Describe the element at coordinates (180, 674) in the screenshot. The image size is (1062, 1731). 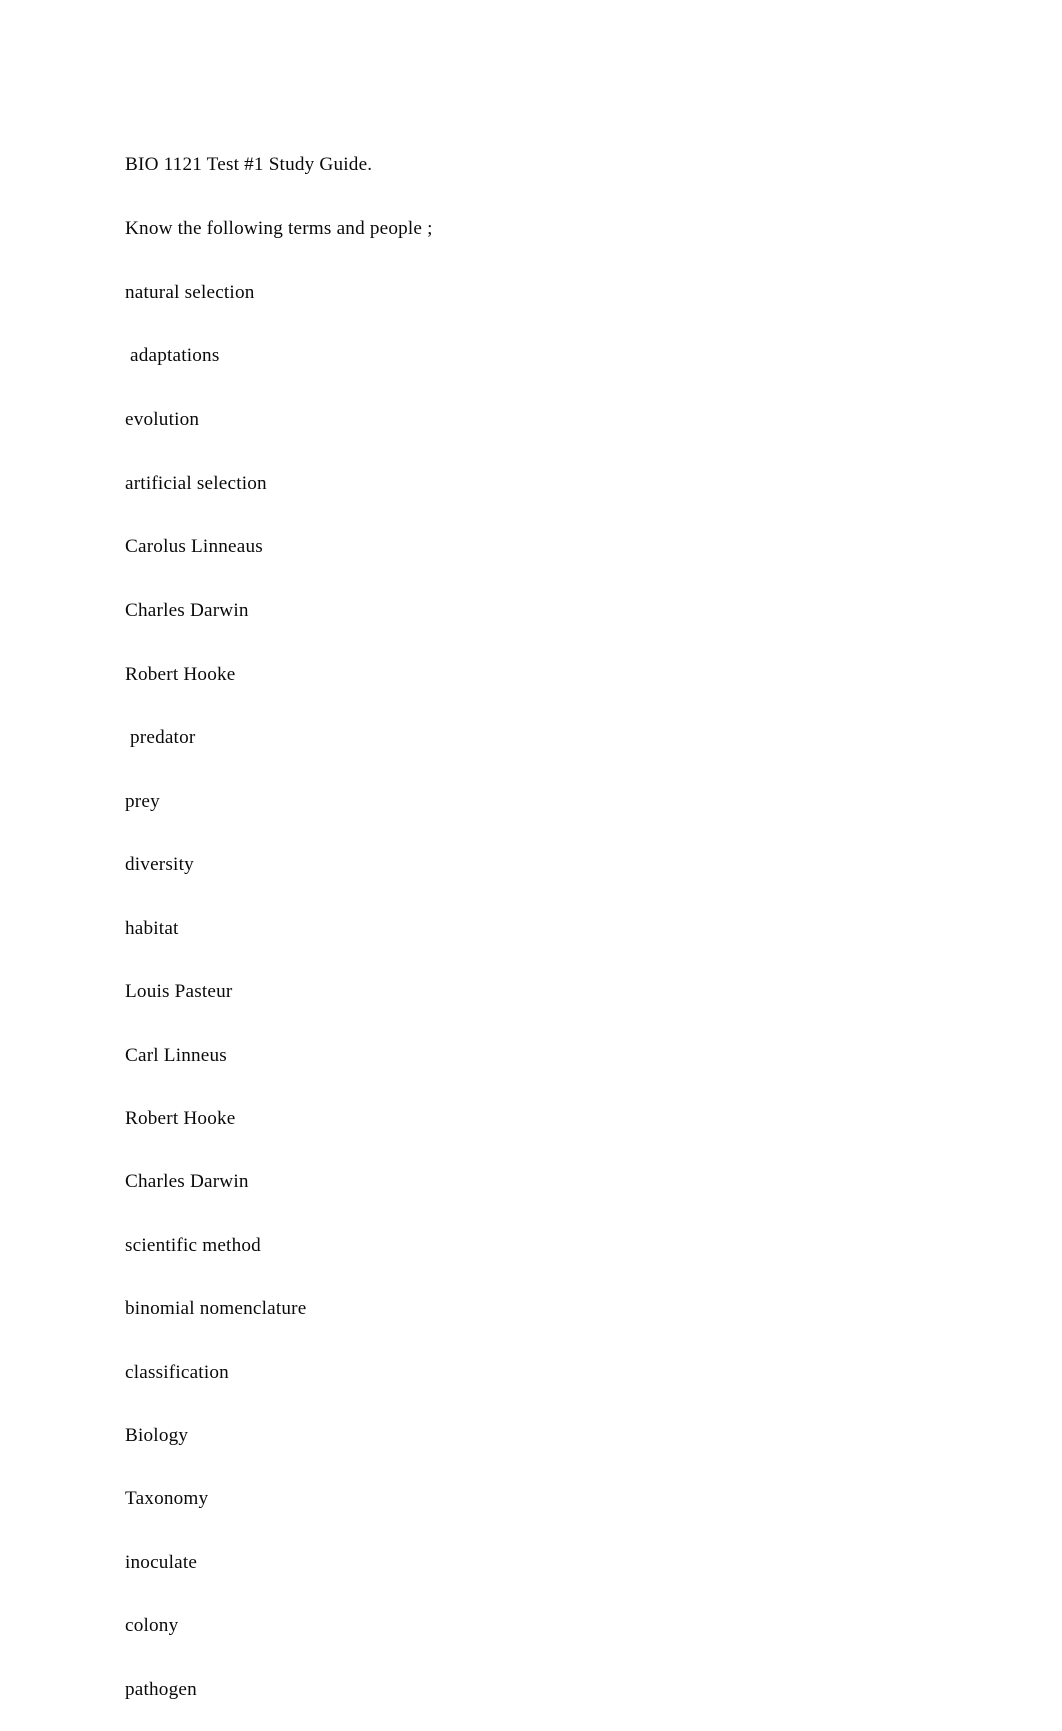
I see `term-robert-hooke-1: Robert Hooke` at that location.